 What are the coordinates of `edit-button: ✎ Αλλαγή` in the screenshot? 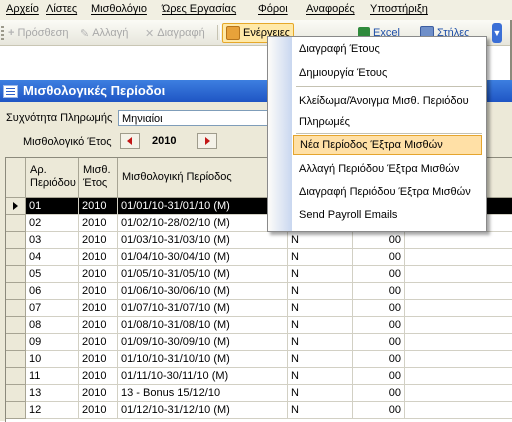 It's located at (104, 33).